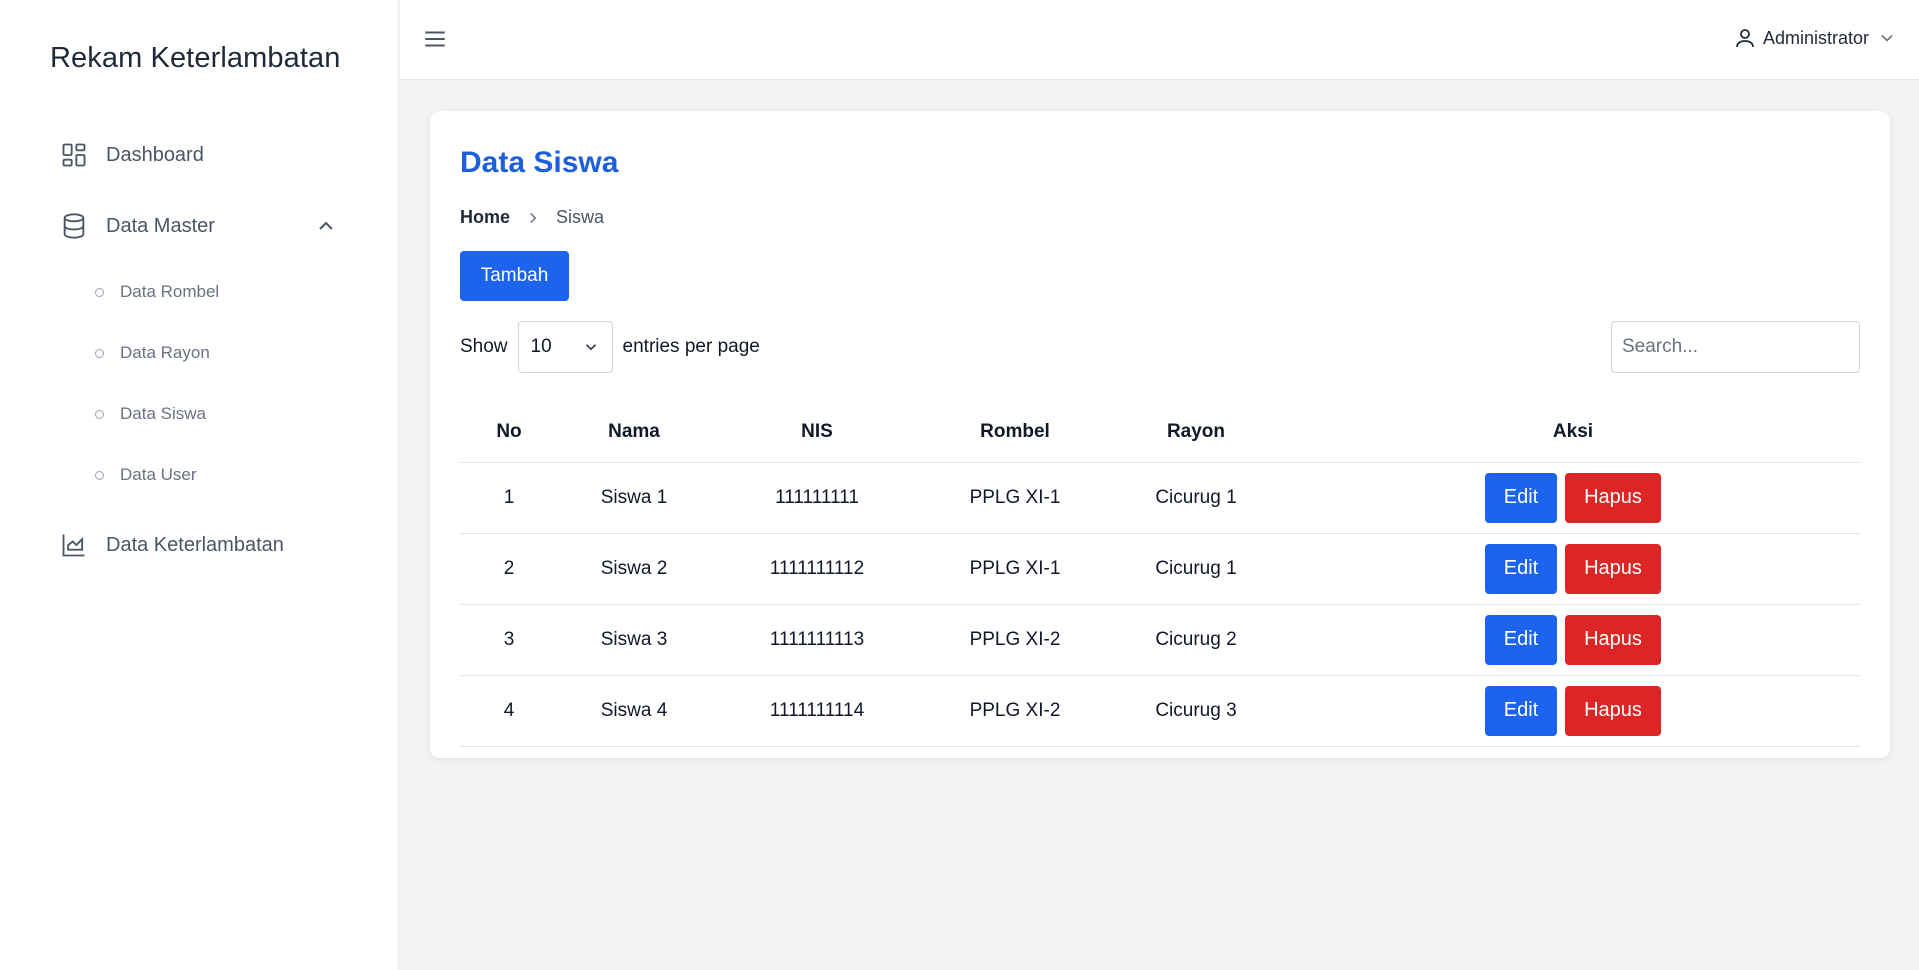 This screenshot has width=1919, height=970. What do you see at coordinates (514, 276) in the screenshot?
I see `add-button: Tambah` at bounding box center [514, 276].